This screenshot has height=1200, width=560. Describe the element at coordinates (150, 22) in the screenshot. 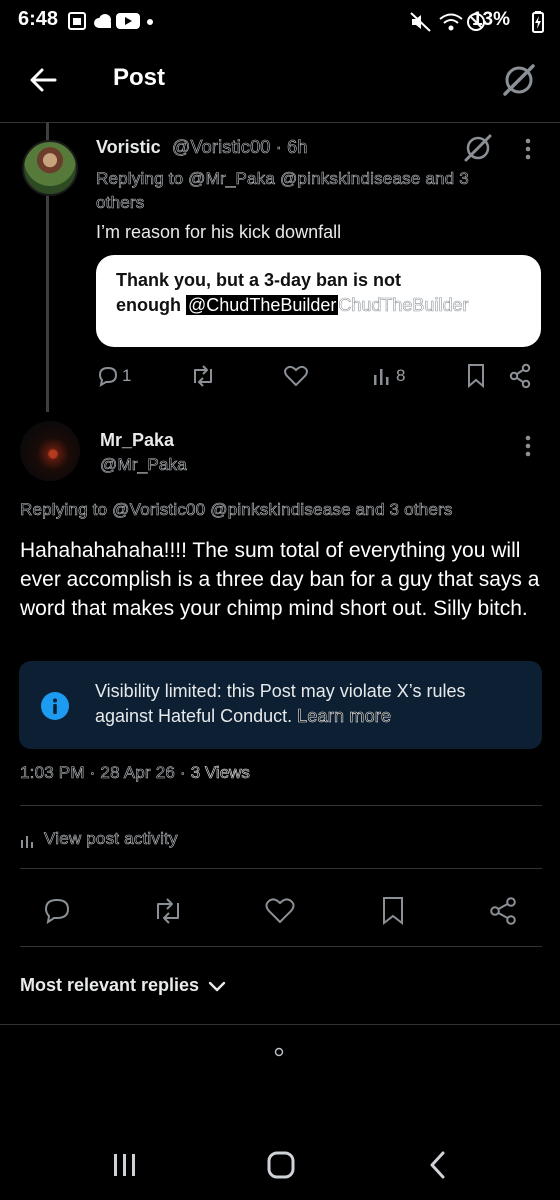

I see `dot-icon` at that location.